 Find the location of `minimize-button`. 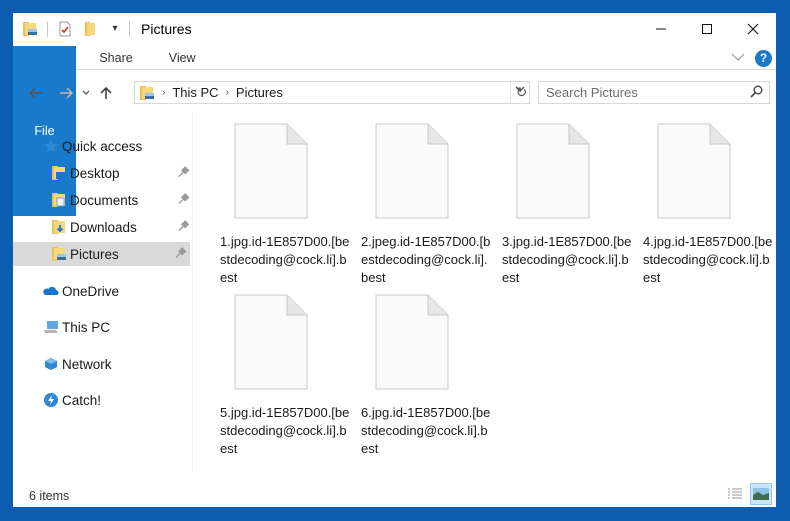

minimize-button is located at coordinates (661, 29).